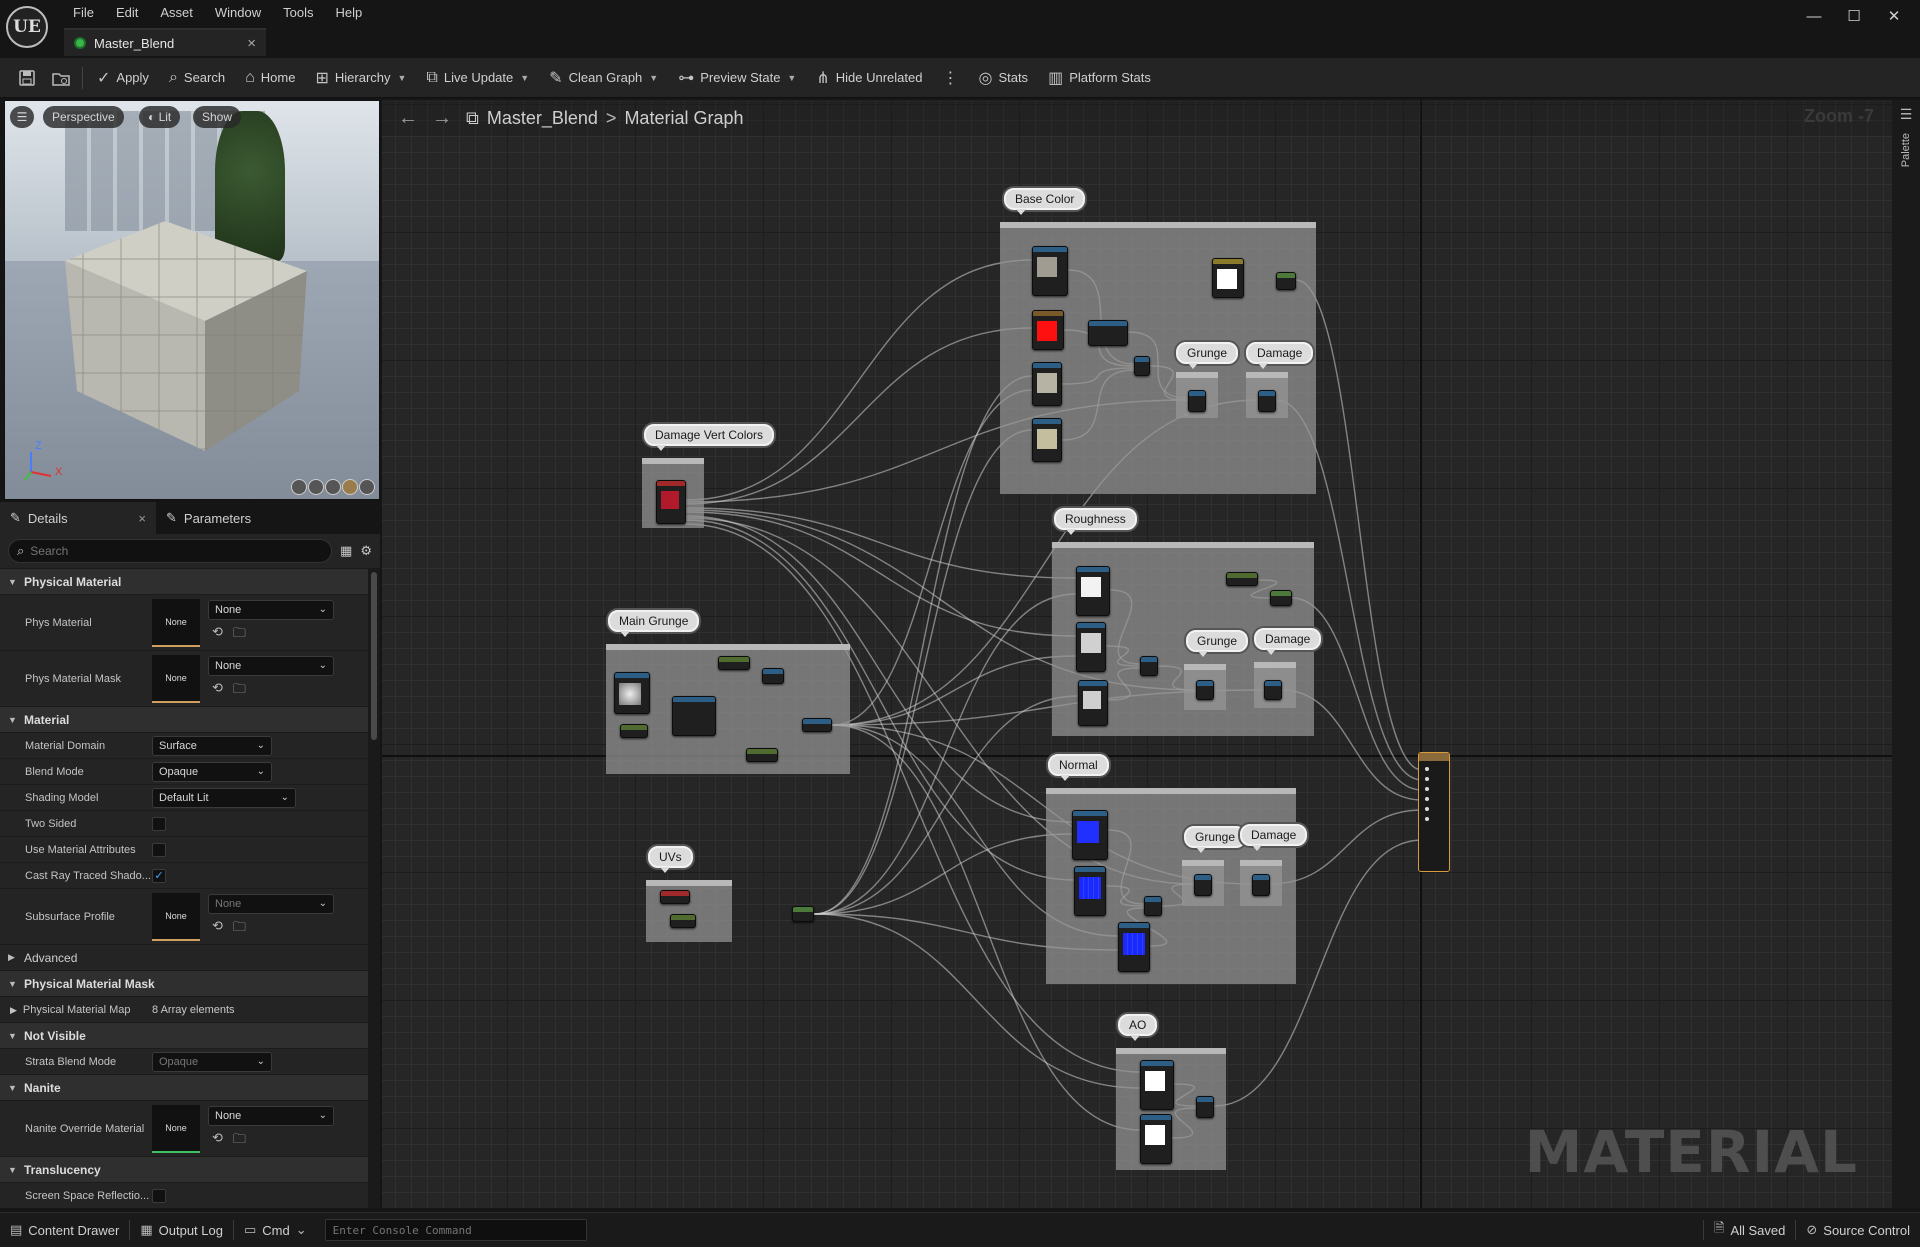 This screenshot has width=1920, height=1247. What do you see at coordinates (1749, 1230) in the screenshot?
I see `all-saved-button: 🗎 All Saved` at bounding box center [1749, 1230].